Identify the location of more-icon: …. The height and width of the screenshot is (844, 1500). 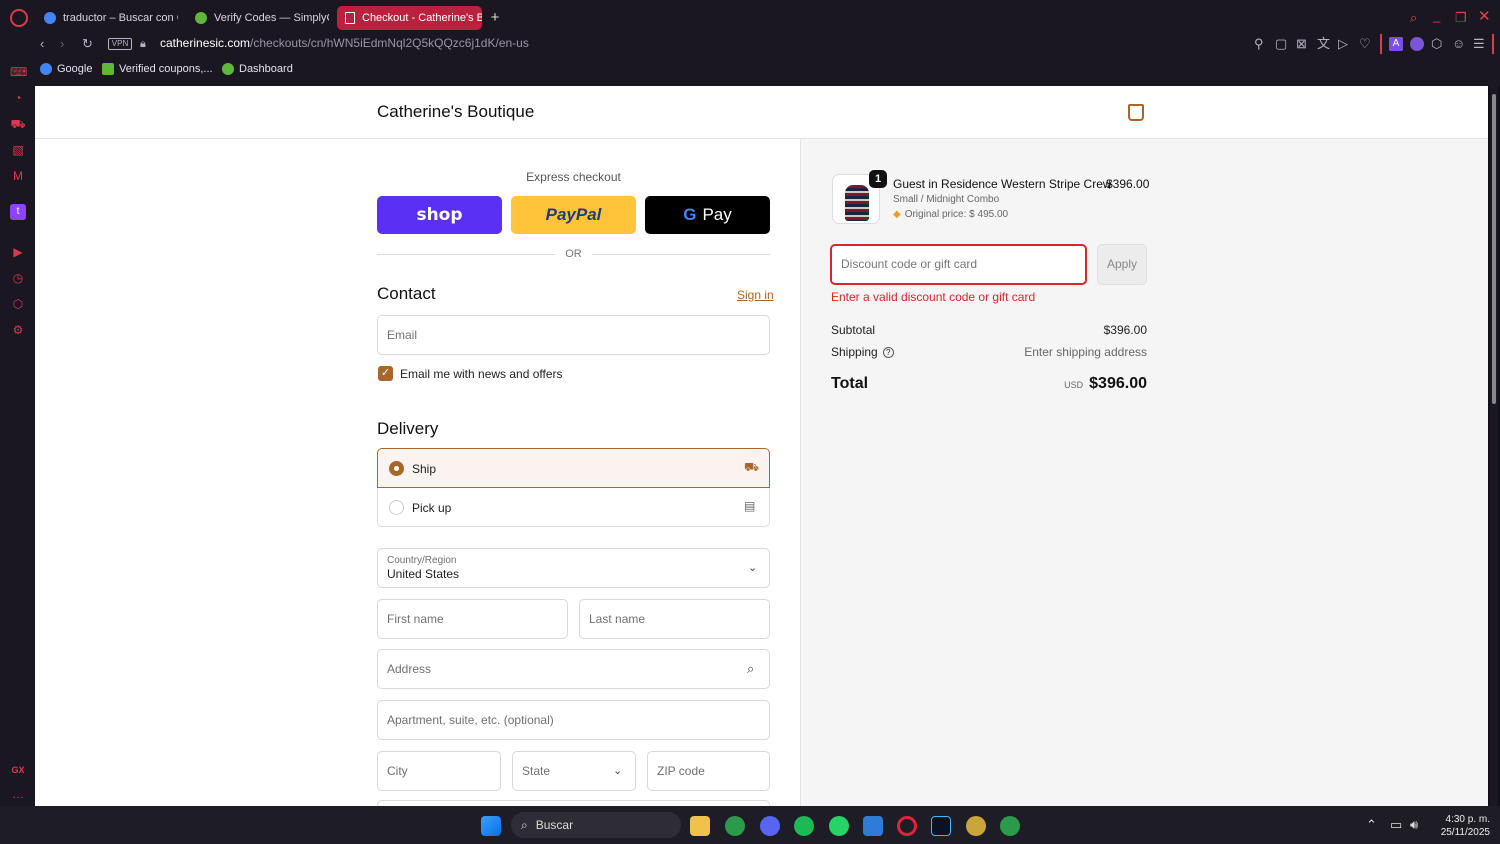
(18, 794).